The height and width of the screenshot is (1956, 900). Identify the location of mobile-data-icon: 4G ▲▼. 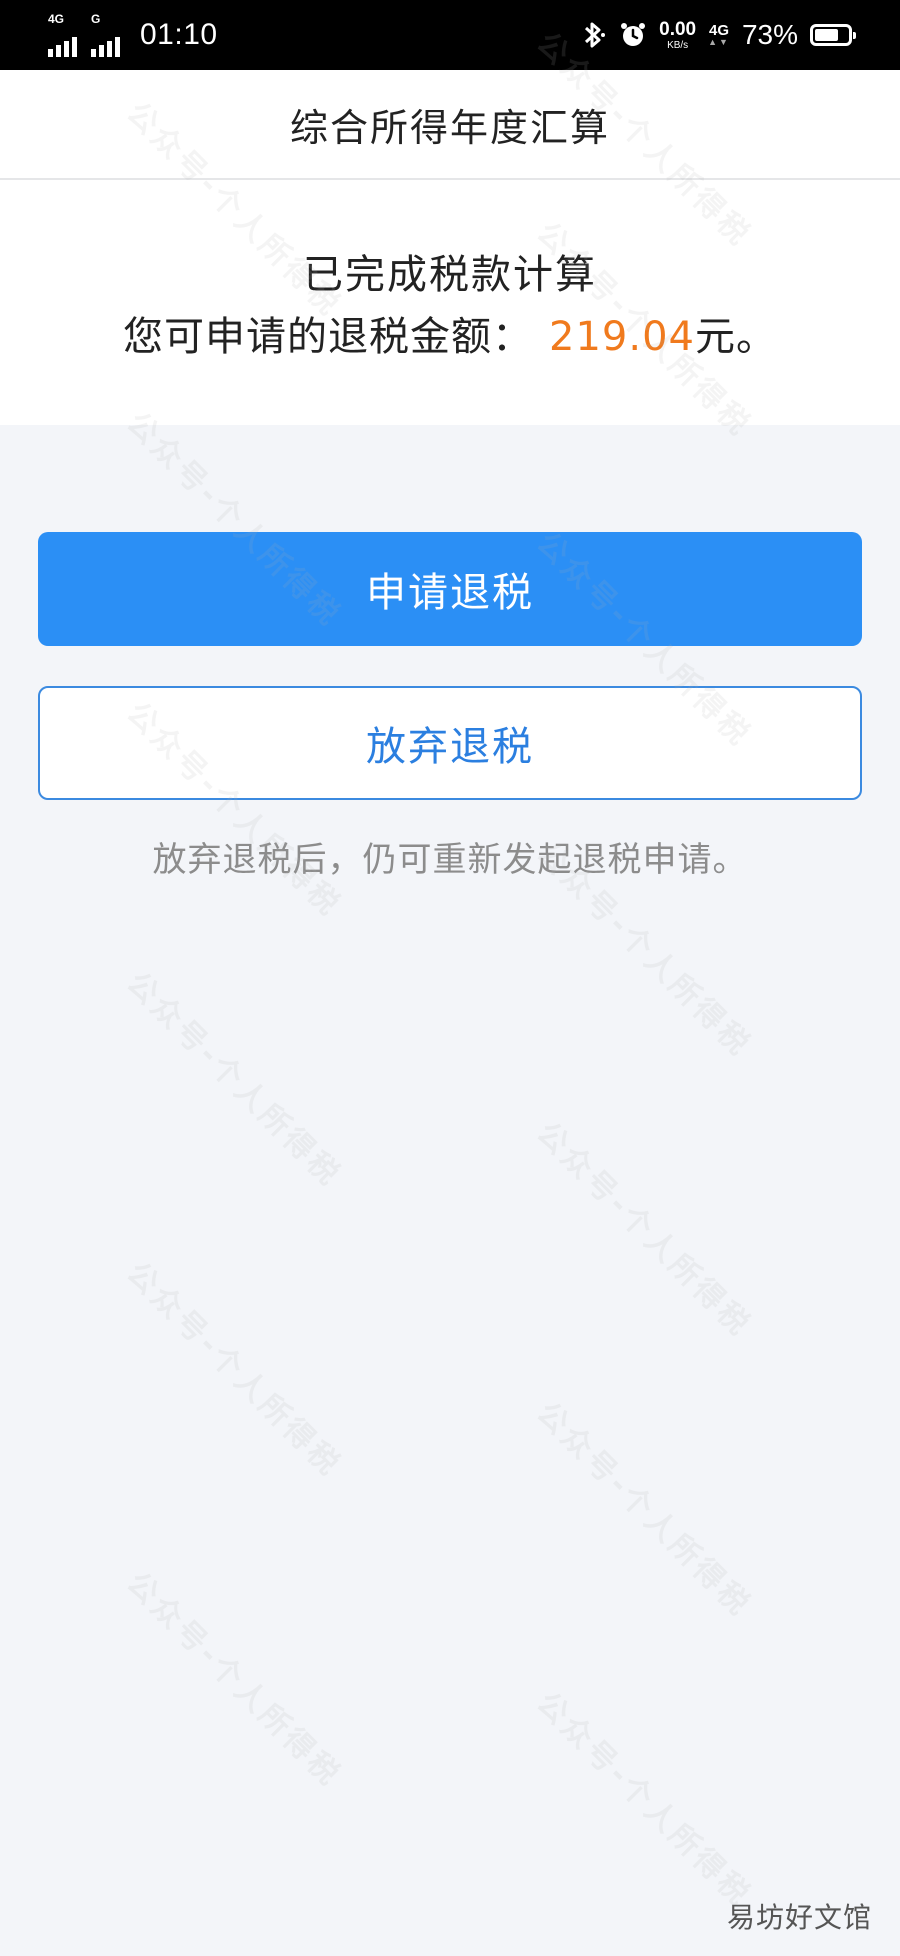
(719, 34).